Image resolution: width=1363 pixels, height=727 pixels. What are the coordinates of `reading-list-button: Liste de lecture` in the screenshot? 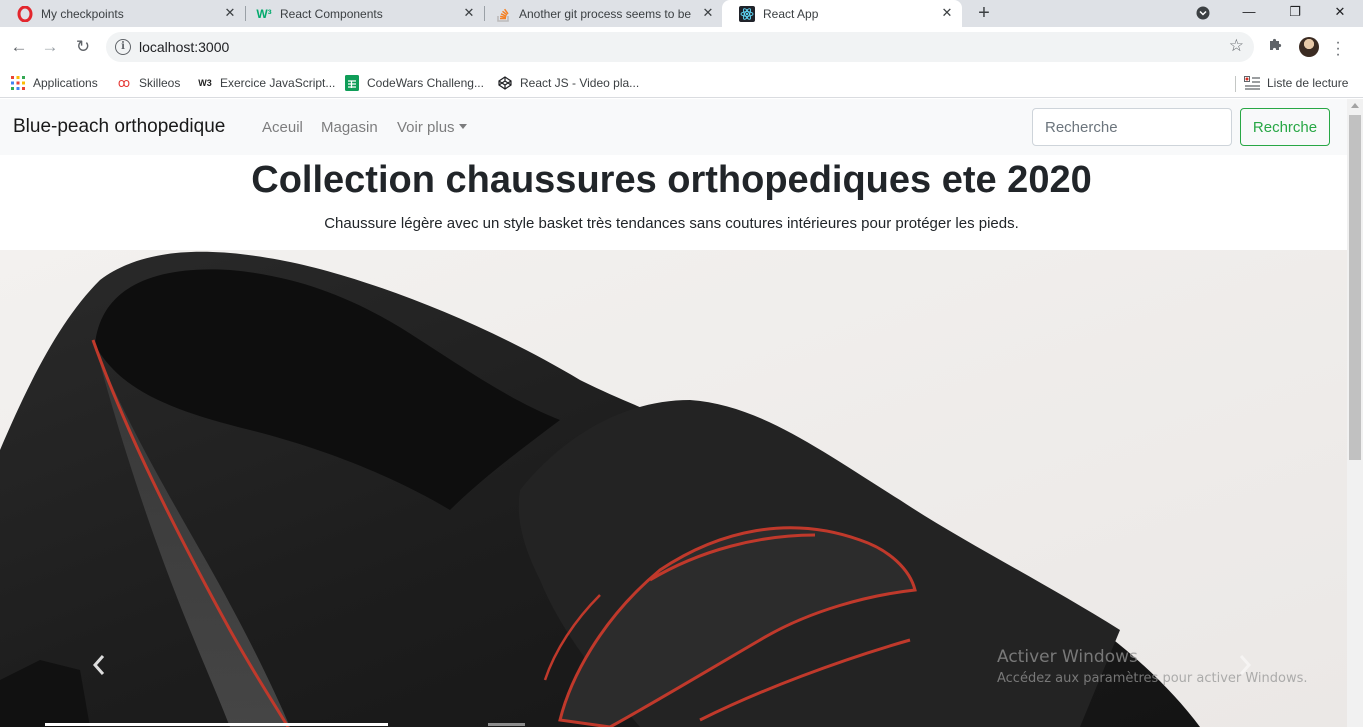 It's located at (1296, 83).